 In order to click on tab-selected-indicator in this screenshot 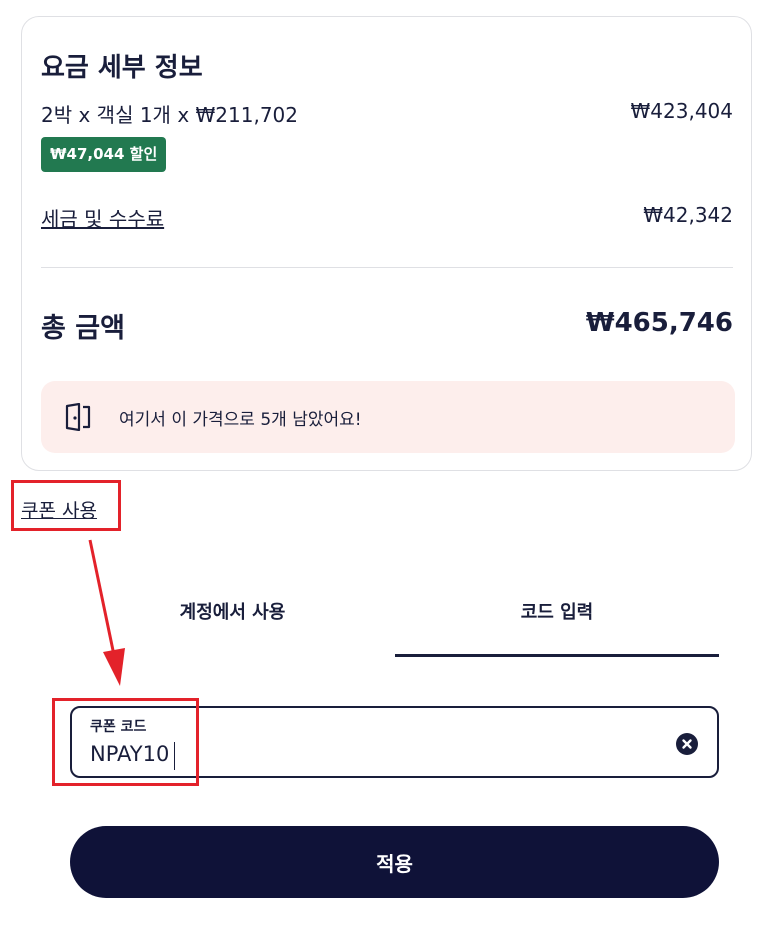, I will do `click(557, 655)`.